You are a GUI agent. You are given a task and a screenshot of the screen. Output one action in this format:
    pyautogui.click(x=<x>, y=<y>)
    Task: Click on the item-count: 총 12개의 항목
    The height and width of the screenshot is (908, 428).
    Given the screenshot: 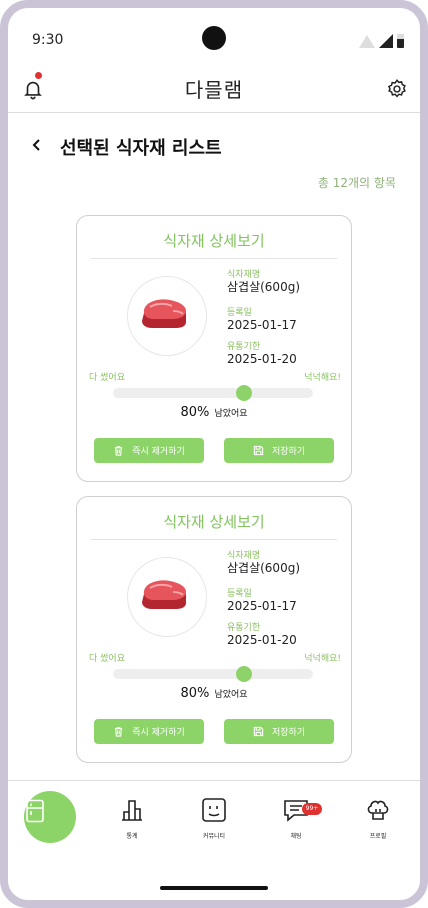 What is the action you would take?
    pyautogui.click(x=356, y=183)
    